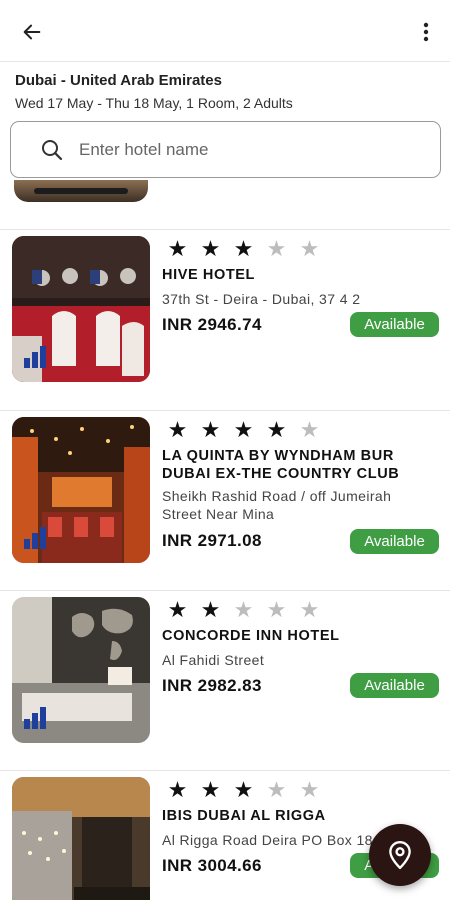 The width and height of the screenshot is (450, 900). Describe the element at coordinates (212, 324) in the screenshot. I see `hotel-price: INR 2946.74` at that location.